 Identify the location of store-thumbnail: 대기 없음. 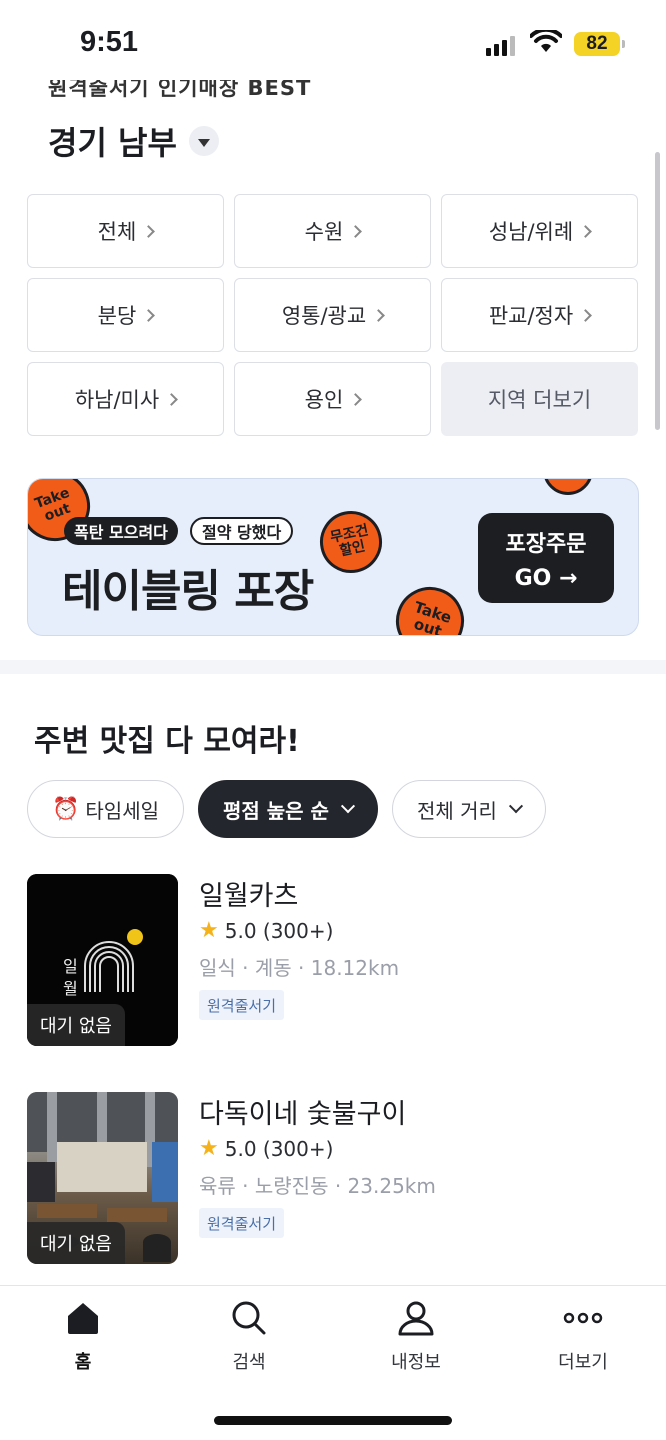
(102, 1178).